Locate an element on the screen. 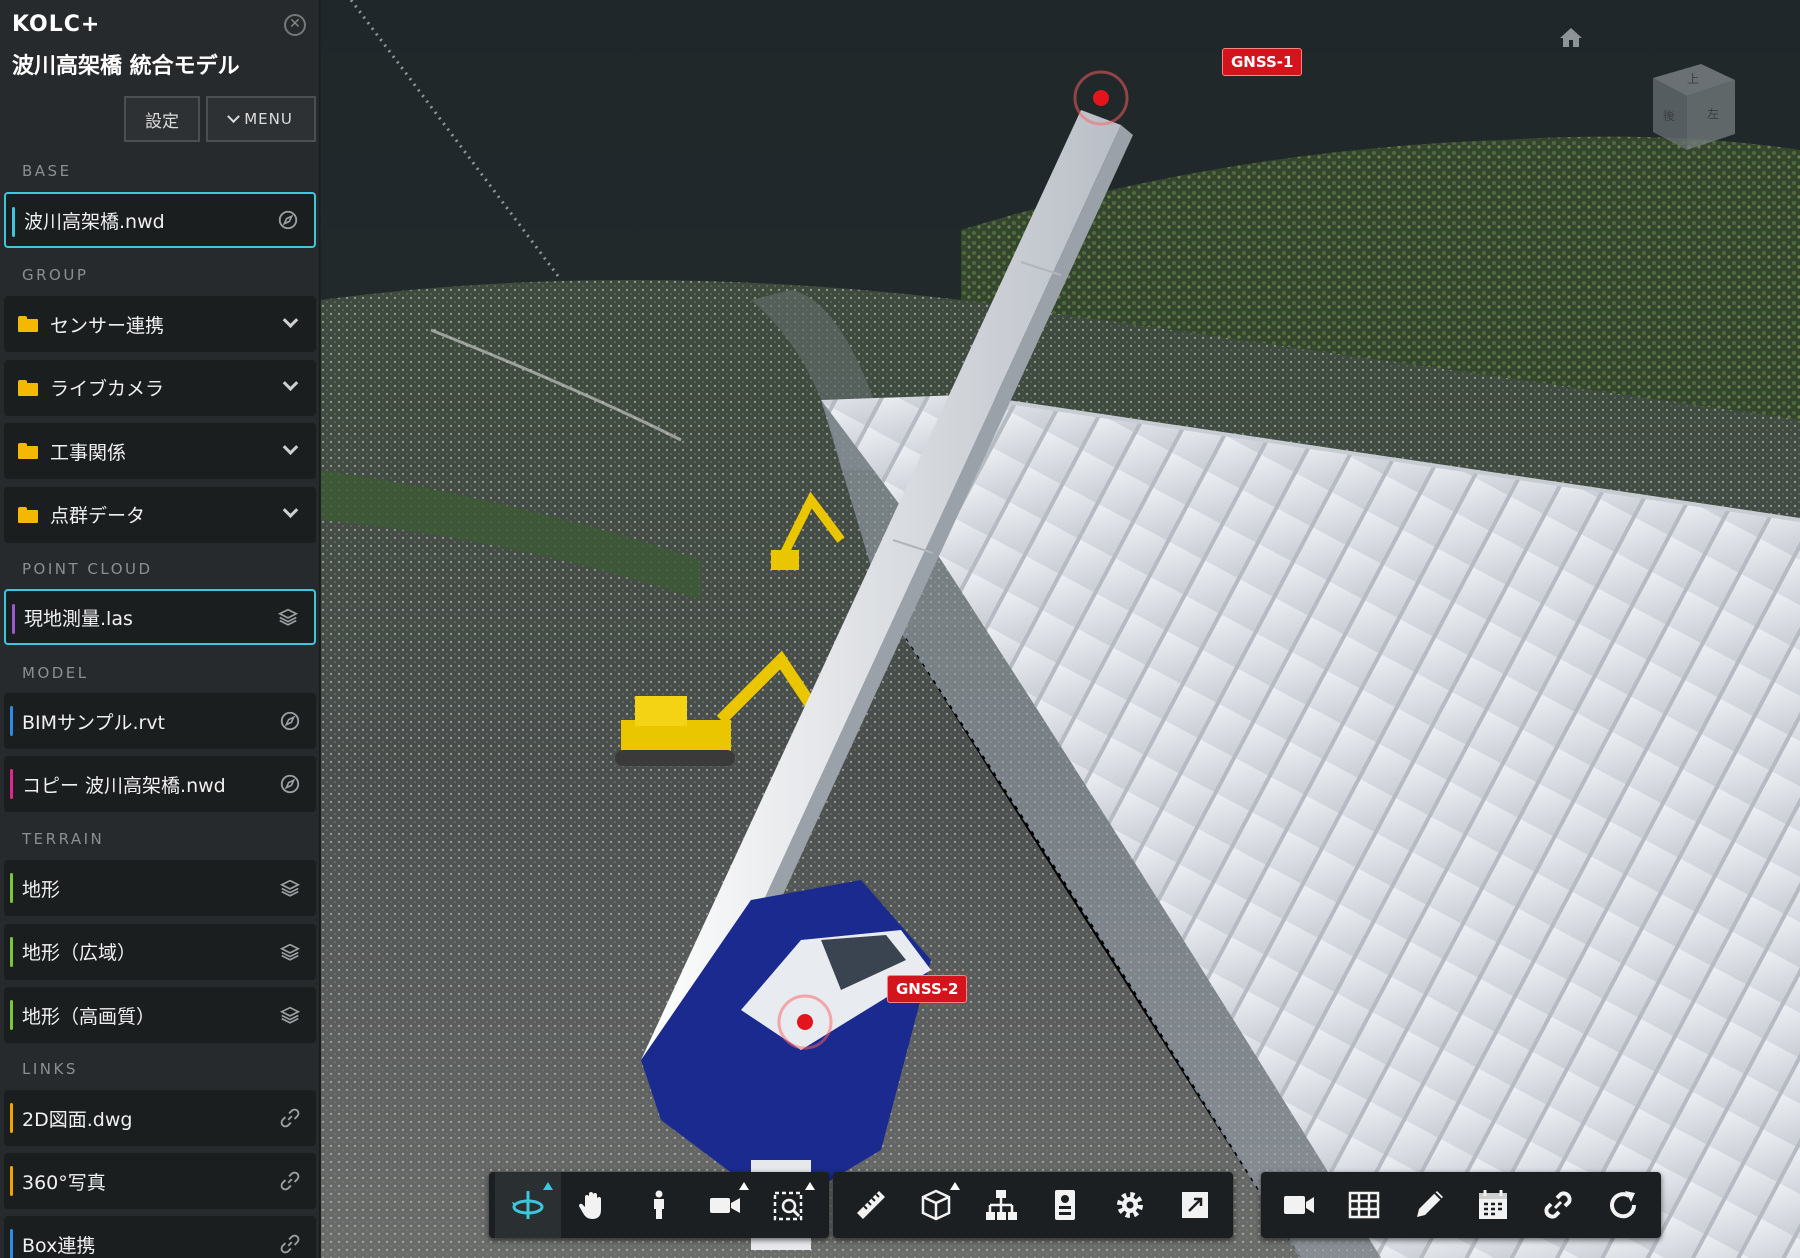  model-tree-button is located at coordinates (1000, 1205).